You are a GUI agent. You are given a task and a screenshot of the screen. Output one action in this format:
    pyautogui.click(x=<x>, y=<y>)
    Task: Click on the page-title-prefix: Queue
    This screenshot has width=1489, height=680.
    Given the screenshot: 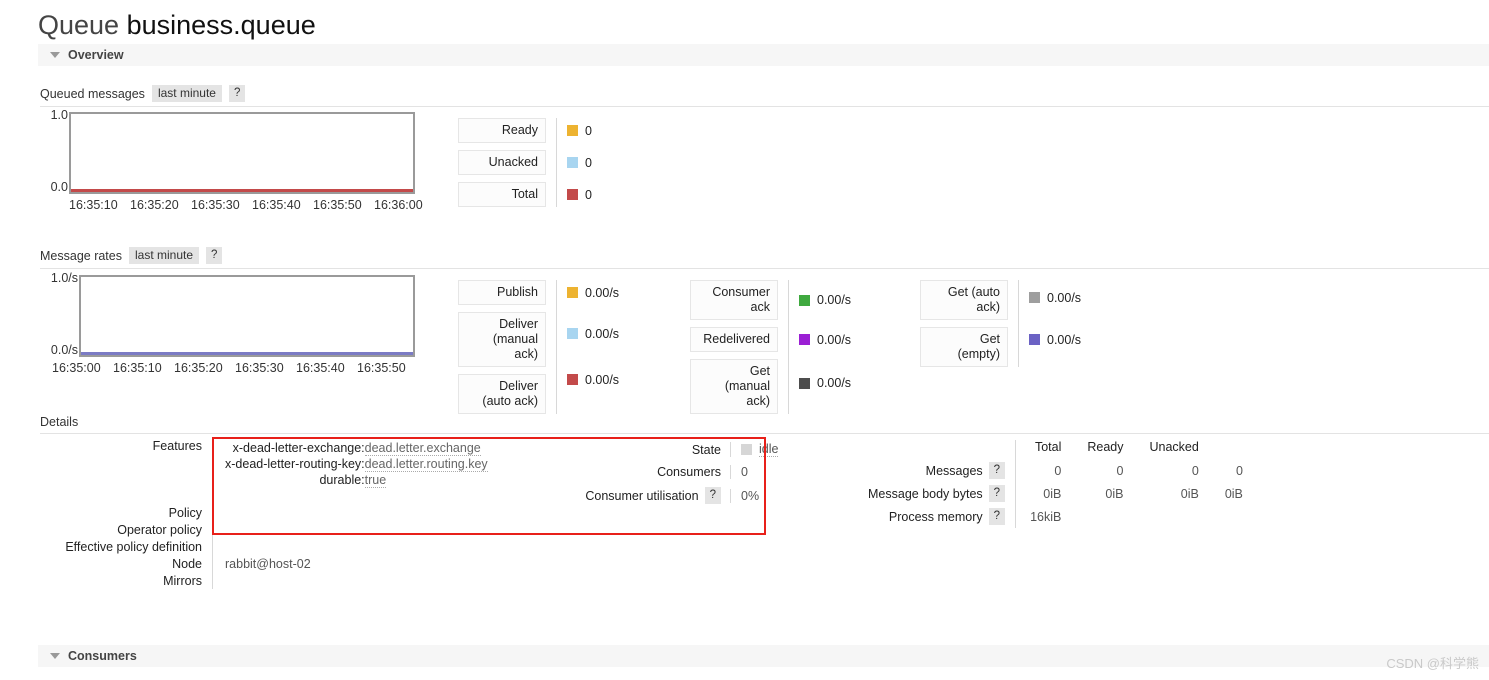 What is the action you would take?
    pyautogui.click(x=79, y=25)
    